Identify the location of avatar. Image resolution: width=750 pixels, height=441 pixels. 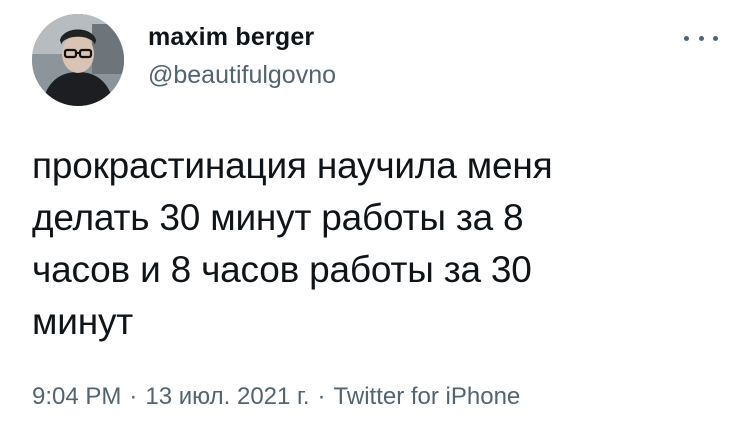
(78, 60).